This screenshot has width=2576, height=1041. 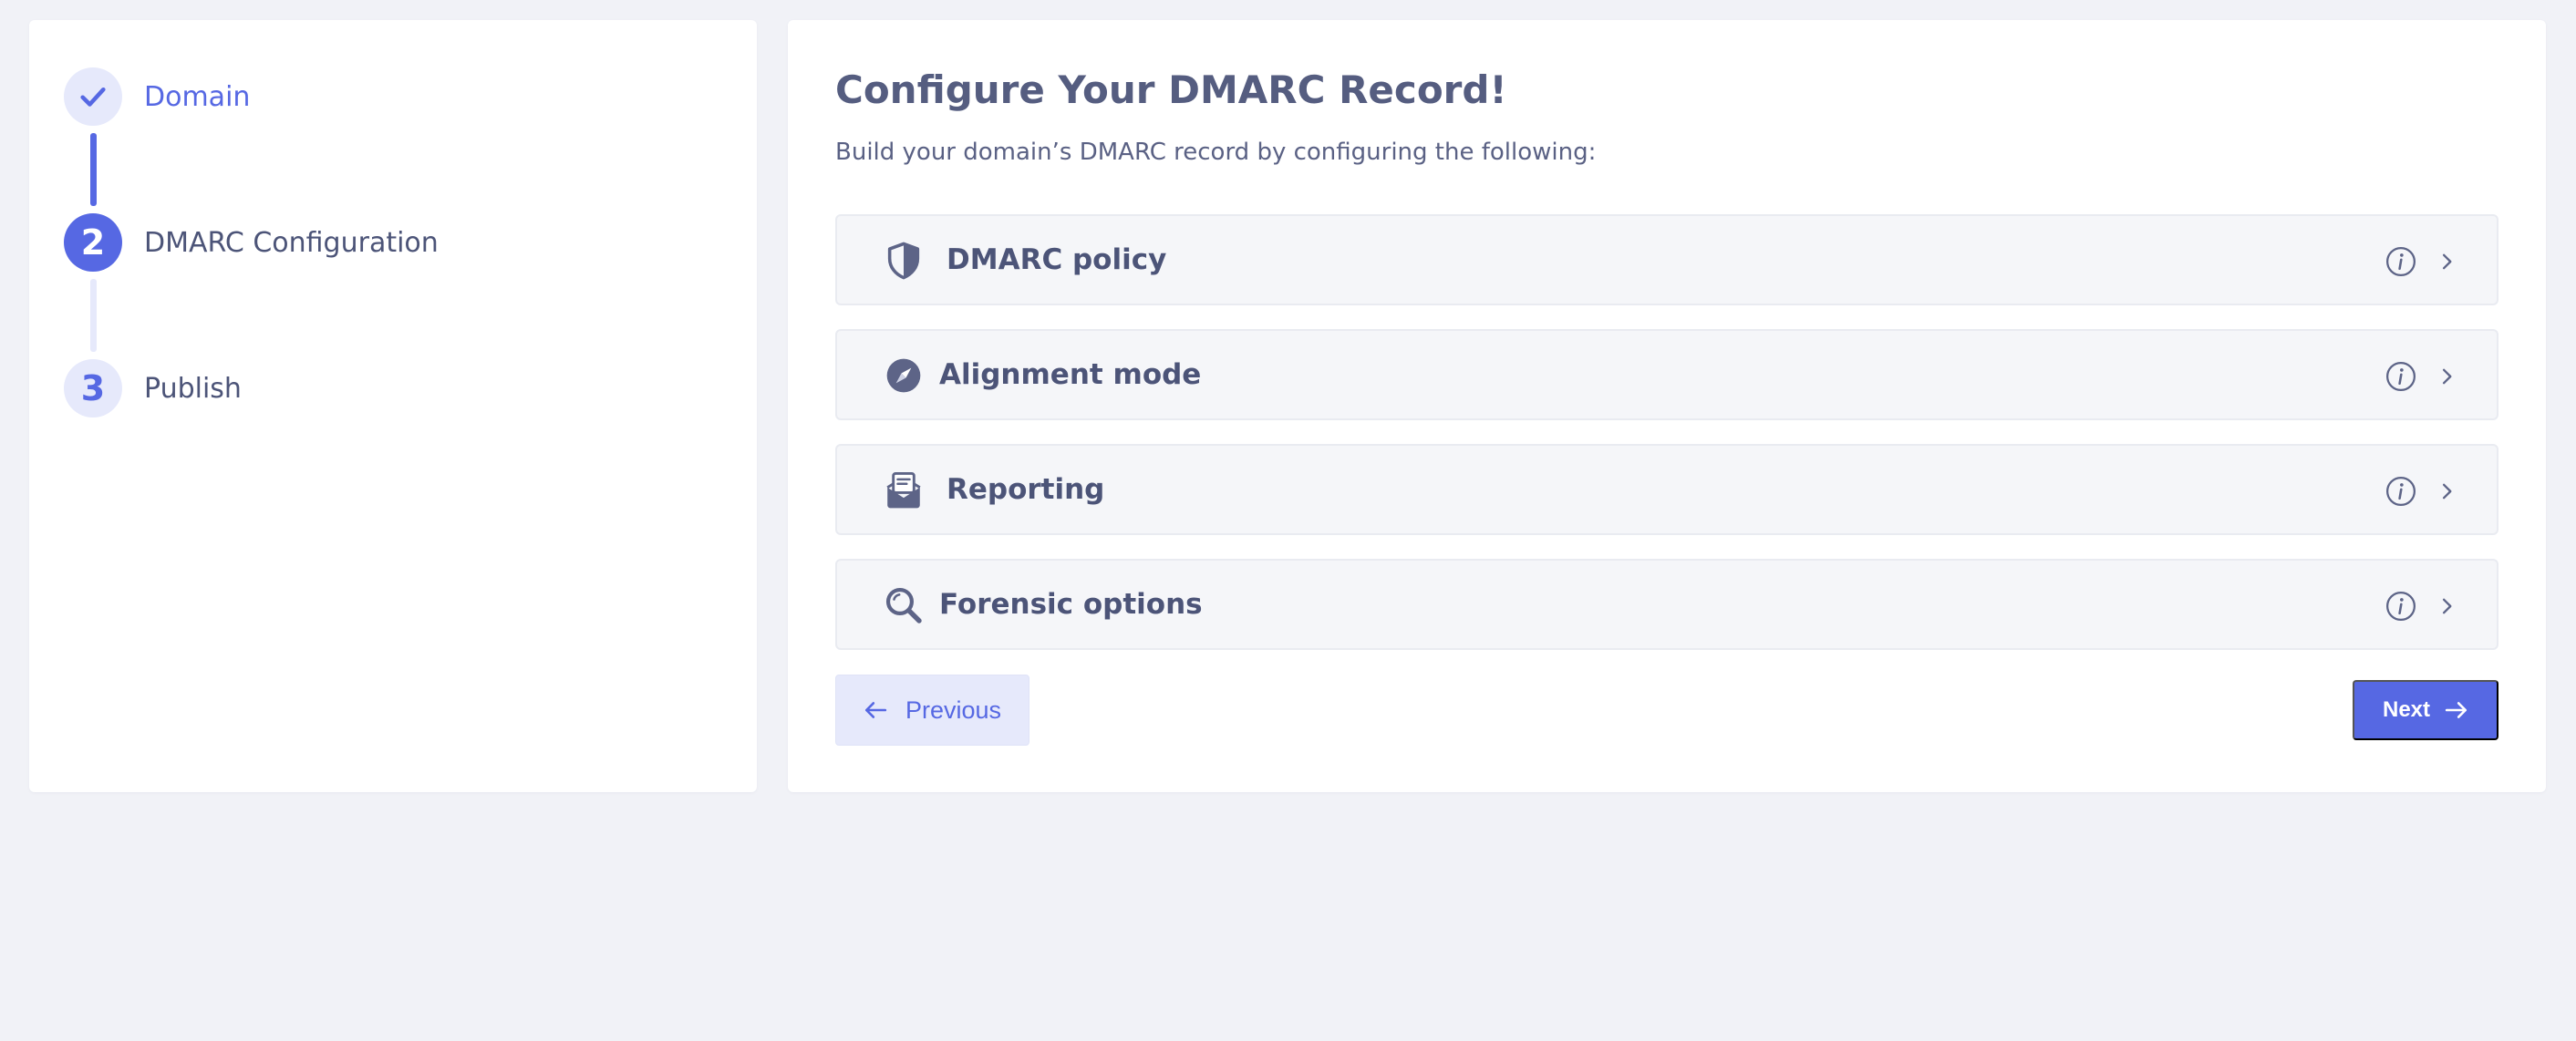 What do you see at coordinates (197, 96) in the screenshot?
I see `step-label-domain: Domain` at bounding box center [197, 96].